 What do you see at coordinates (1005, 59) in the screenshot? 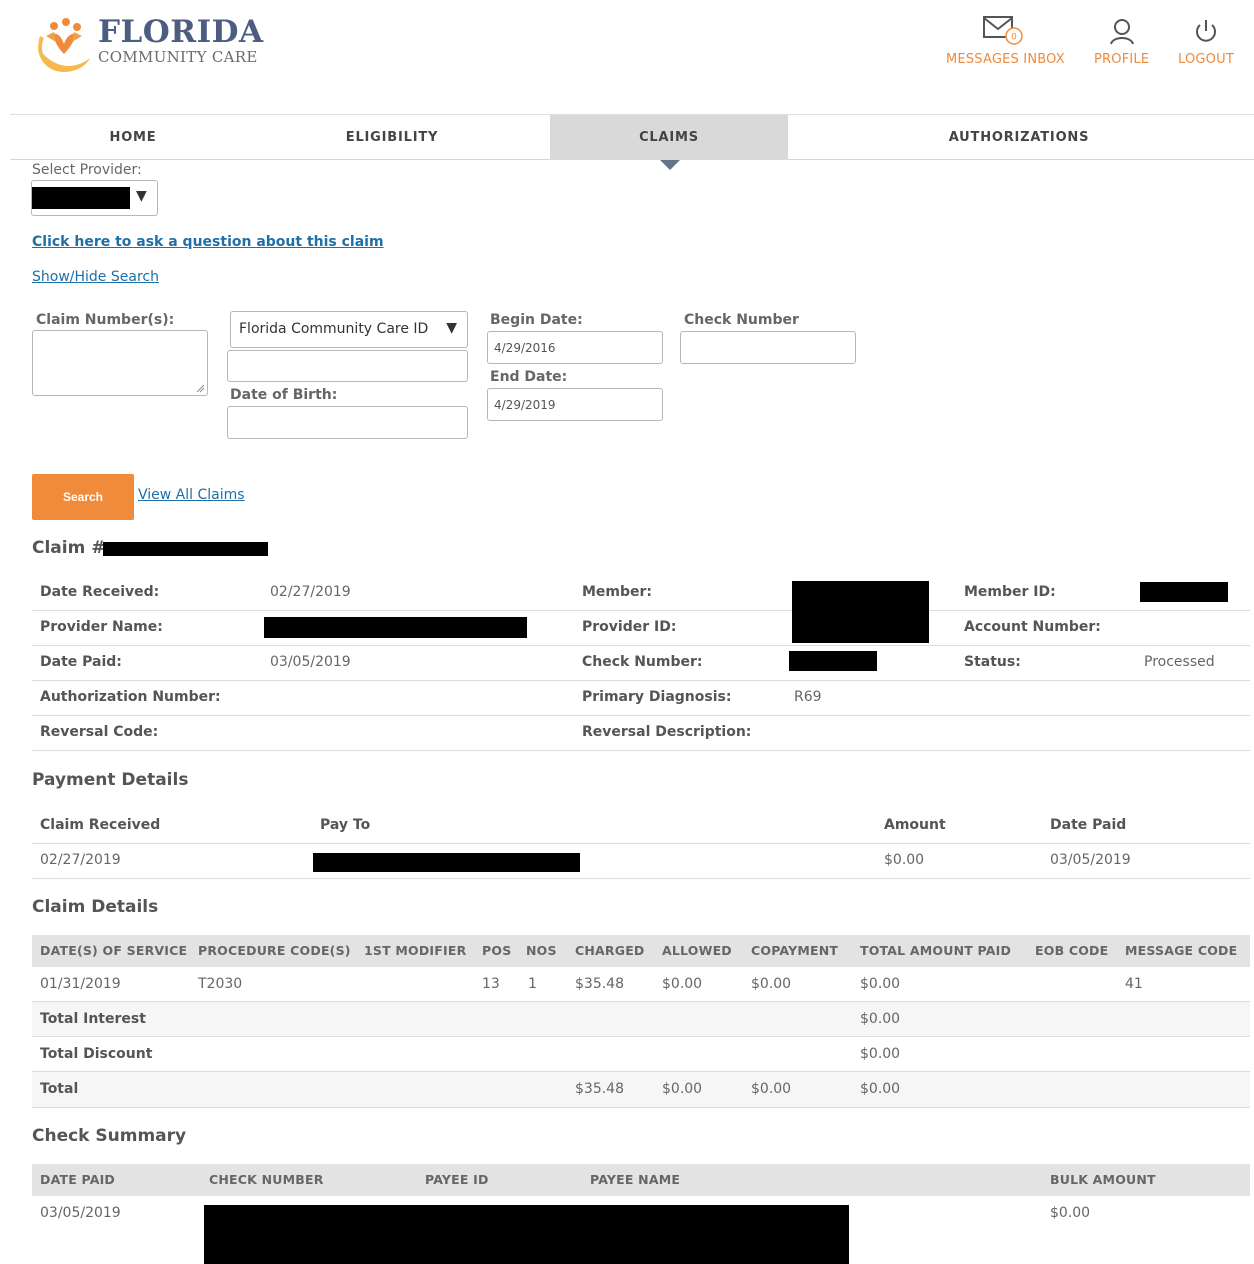
I see `messages-inbox-label: MESSAGES INBOX` at bounding box center [1005, 59].